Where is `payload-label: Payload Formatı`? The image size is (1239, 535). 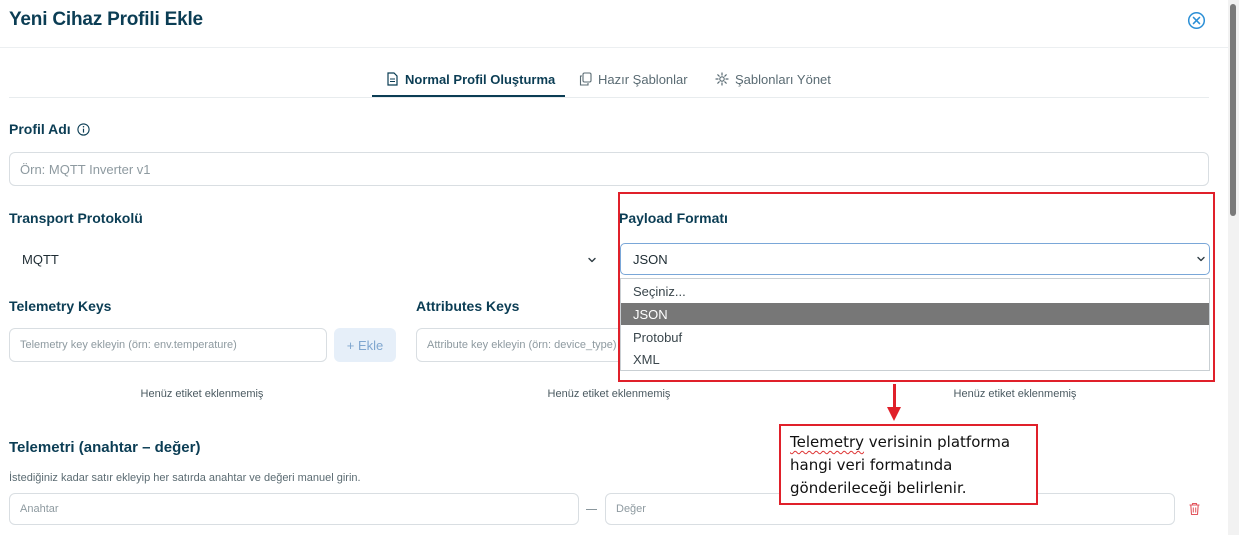
payload-label: Payload Formatı is located at coordinates (673, 218).